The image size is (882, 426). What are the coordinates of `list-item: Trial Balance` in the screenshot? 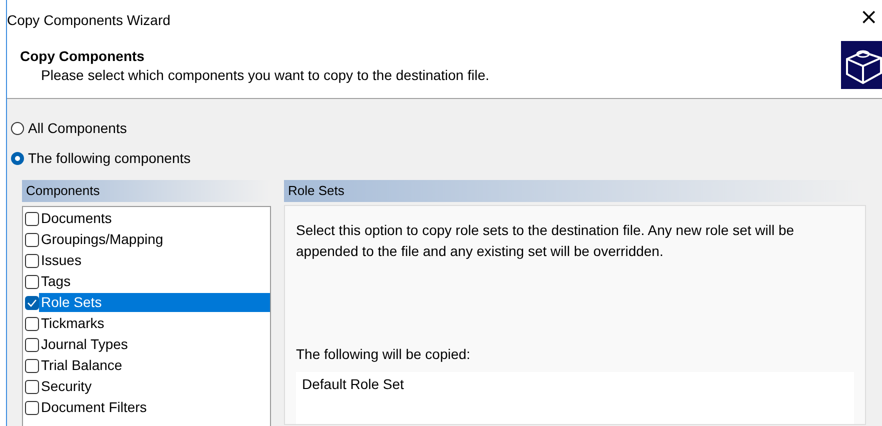 It's located at (154, 365).